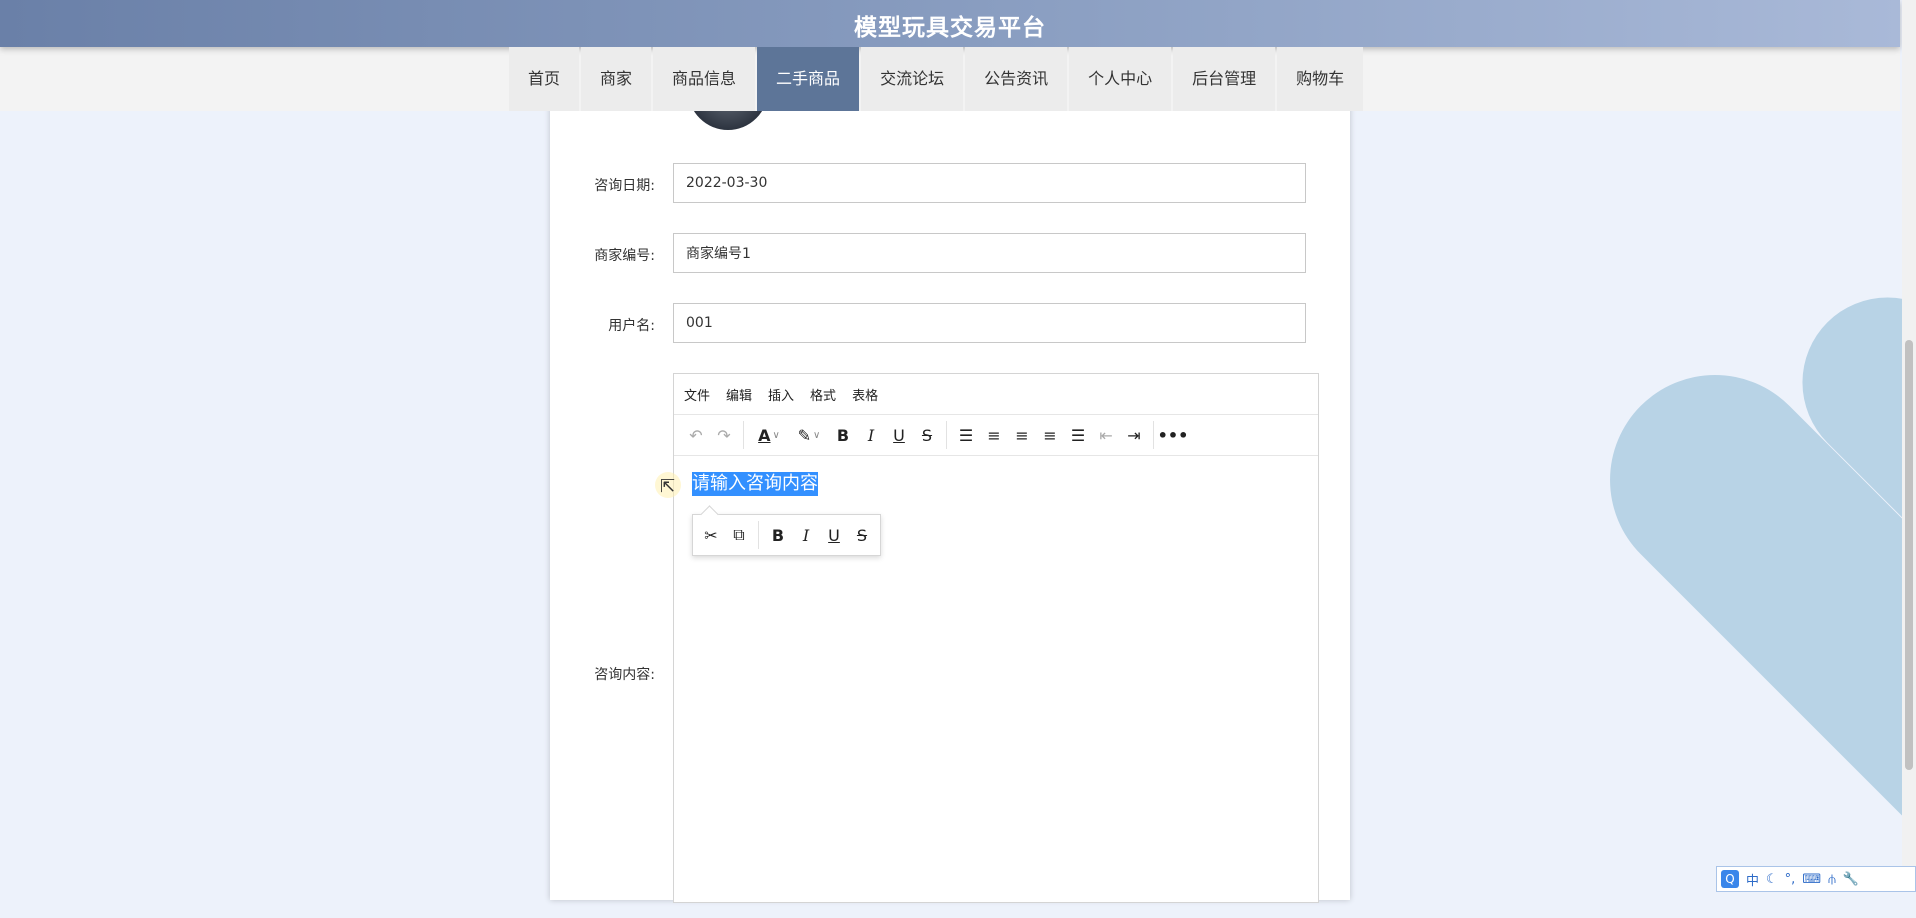 This screenshot has height=918, width=1916. I want to click on indent-icon: ⇥, so click(1134, 435).